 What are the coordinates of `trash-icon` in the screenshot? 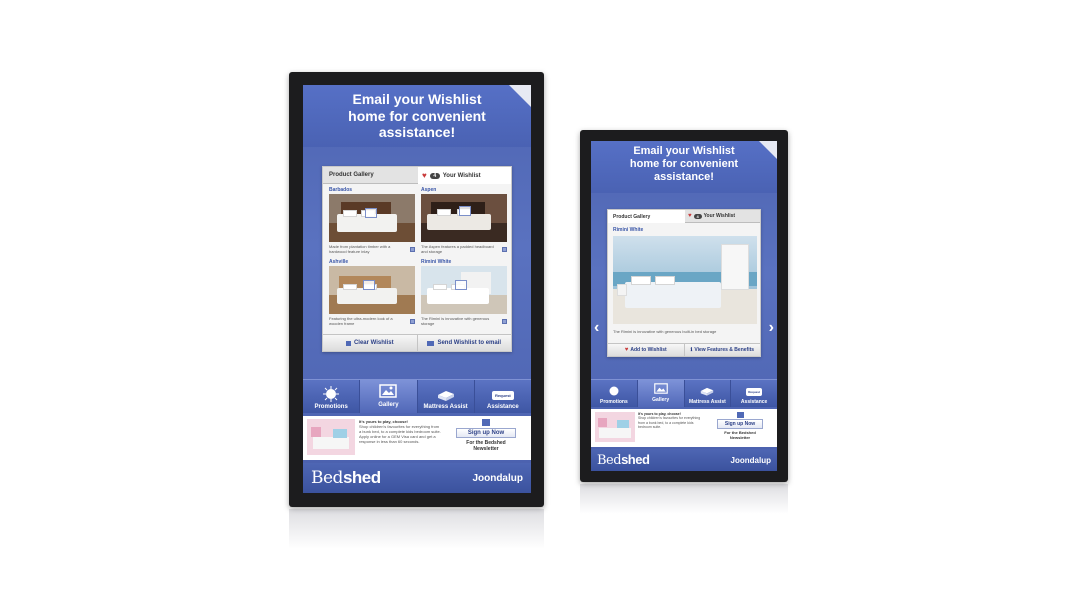 It's located at (348, 343).